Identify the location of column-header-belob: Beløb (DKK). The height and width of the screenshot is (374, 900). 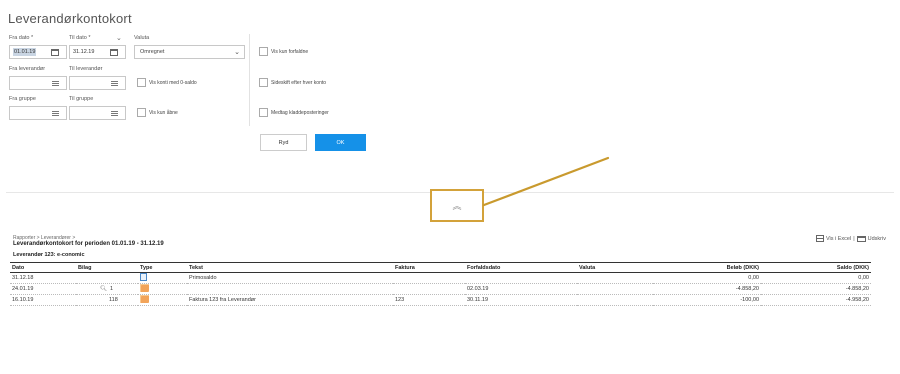
(707, 267).